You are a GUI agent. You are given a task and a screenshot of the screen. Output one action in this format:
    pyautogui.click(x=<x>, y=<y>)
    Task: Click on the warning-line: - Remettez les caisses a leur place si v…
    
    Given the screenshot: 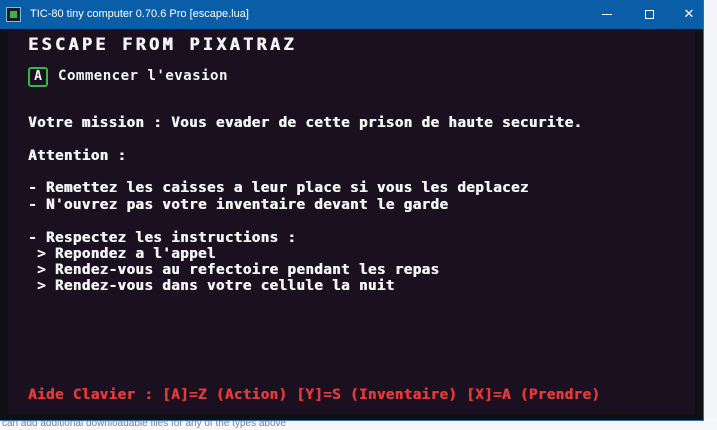 What is the action you would take?
    pyautogui.click(x=278, y=188)
    